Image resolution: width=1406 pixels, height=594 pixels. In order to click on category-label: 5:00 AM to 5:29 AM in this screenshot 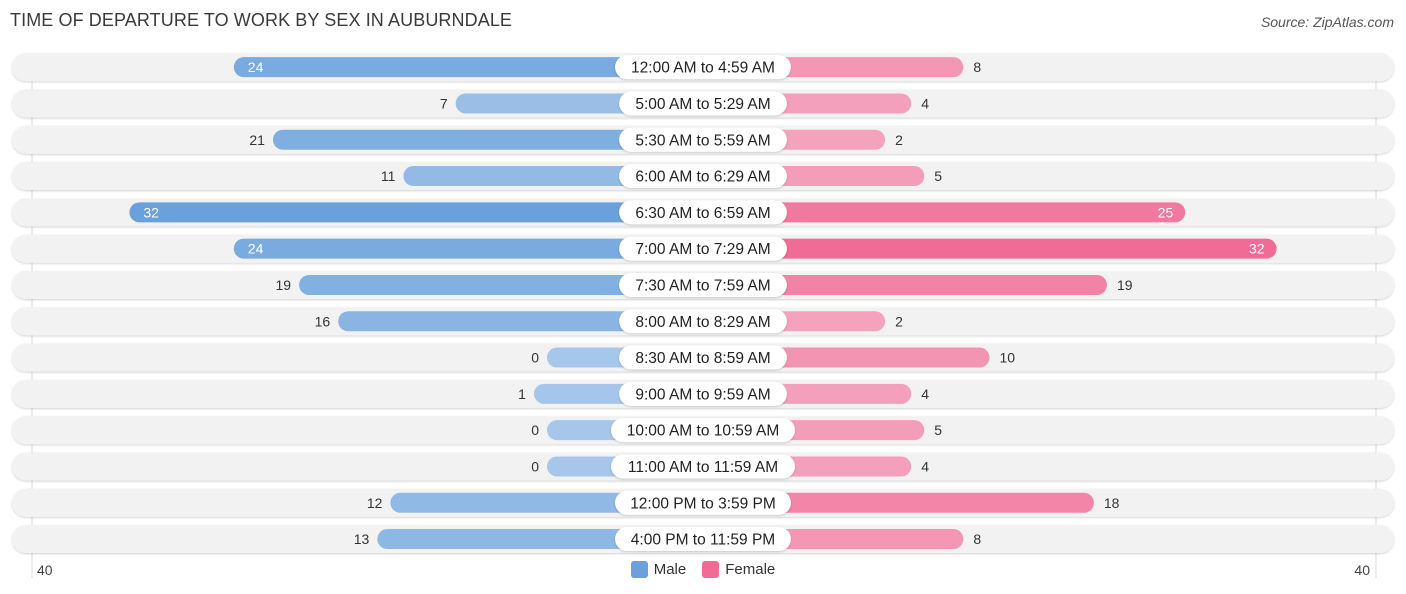, I will do `click(702, 104)`.